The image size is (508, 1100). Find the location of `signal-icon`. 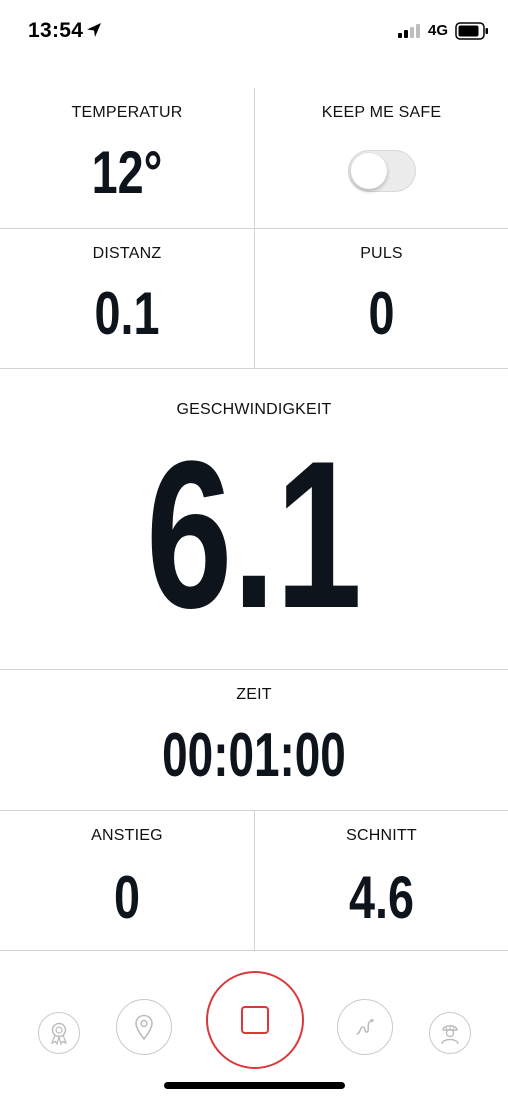

signal-icon is located at coordinates (409, 31).